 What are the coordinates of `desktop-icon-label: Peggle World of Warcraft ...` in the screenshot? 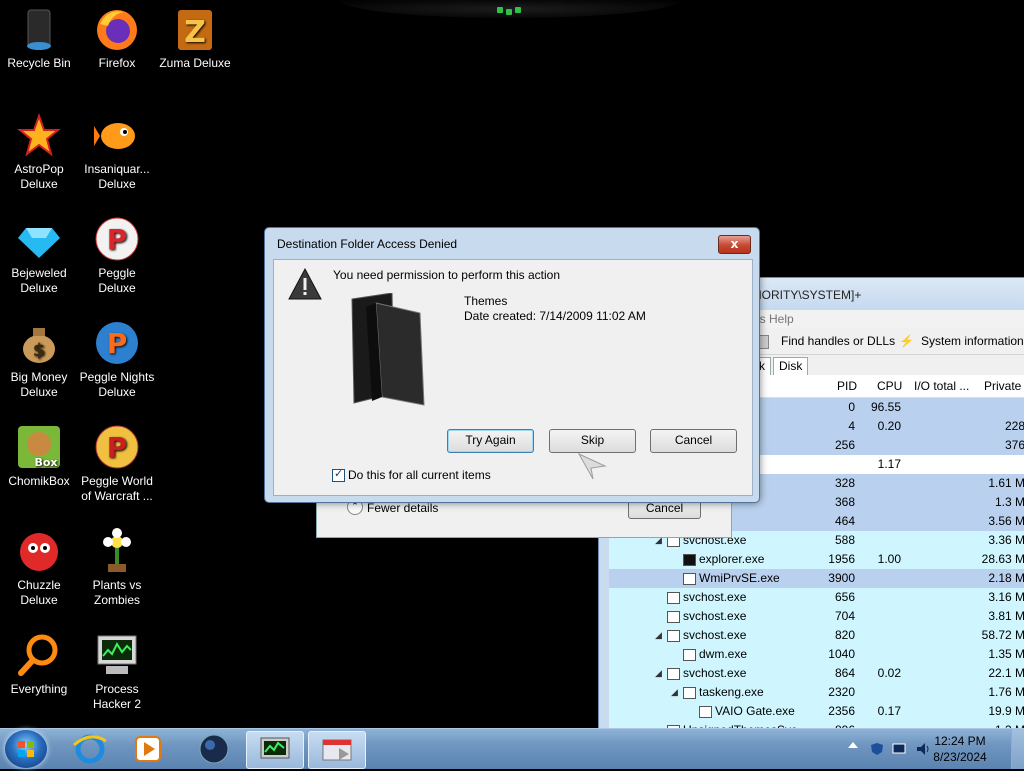 It's located at (117, 488).